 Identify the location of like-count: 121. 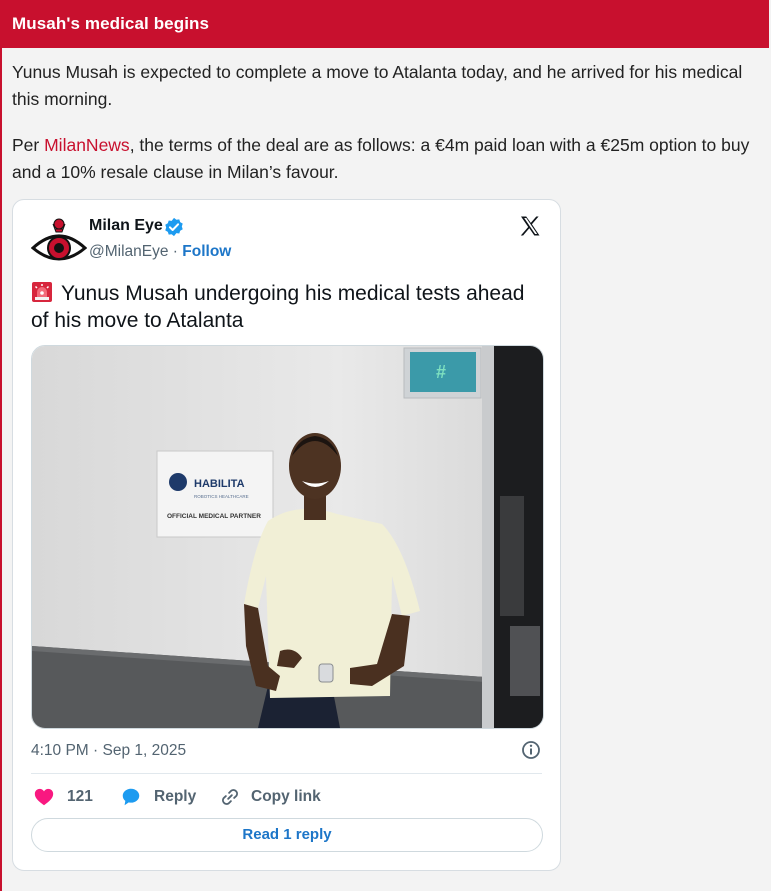
(80, 796).